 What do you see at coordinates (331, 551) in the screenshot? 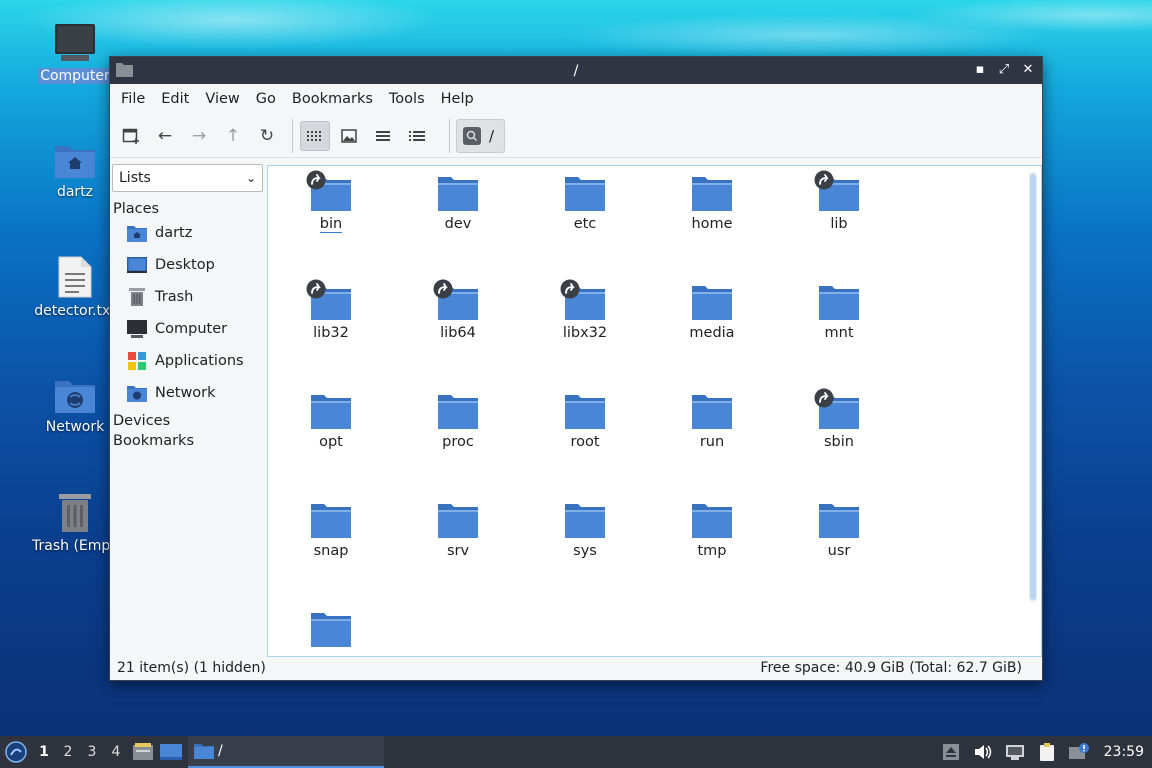
I see `file-name: snap` at bounding box center [331, 551].